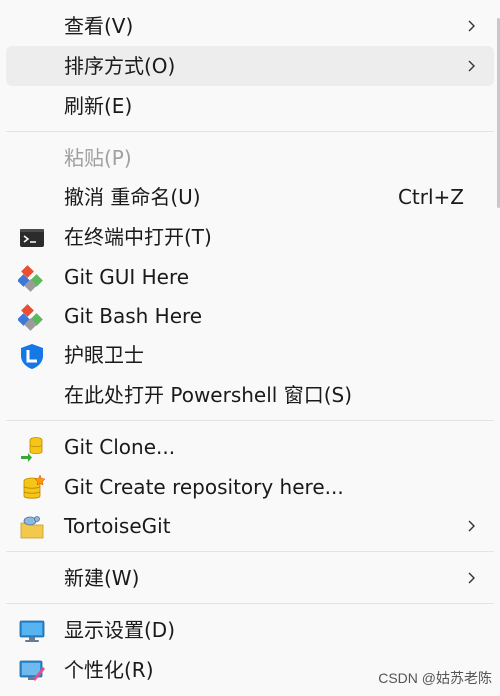 The height and width of the screenshot is (696, 500). What do you see at coordinates (99, 26) in the screenshot?
I see `menu-item-label: 查看(V)` at bounding box center [99, 26].